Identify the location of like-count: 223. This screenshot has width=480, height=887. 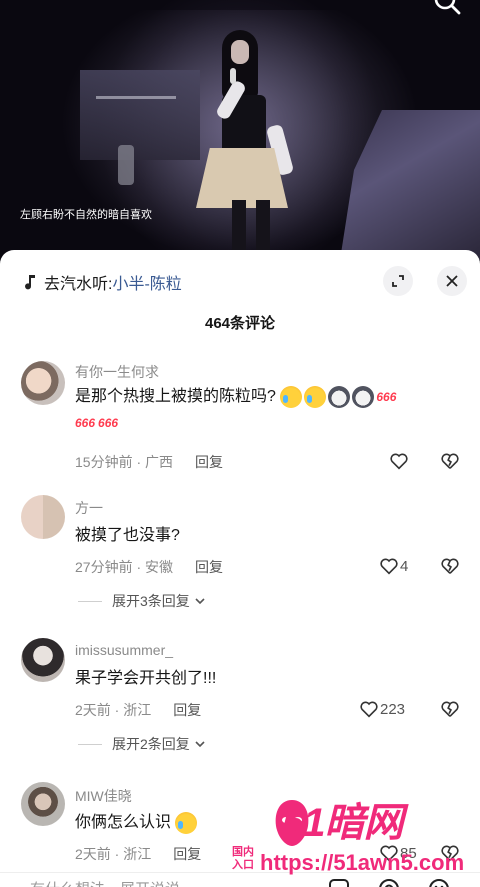
(393, 709).